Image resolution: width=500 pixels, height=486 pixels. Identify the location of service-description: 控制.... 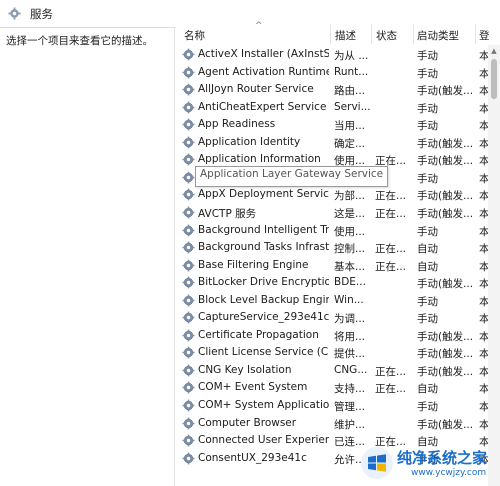
(350, 249).